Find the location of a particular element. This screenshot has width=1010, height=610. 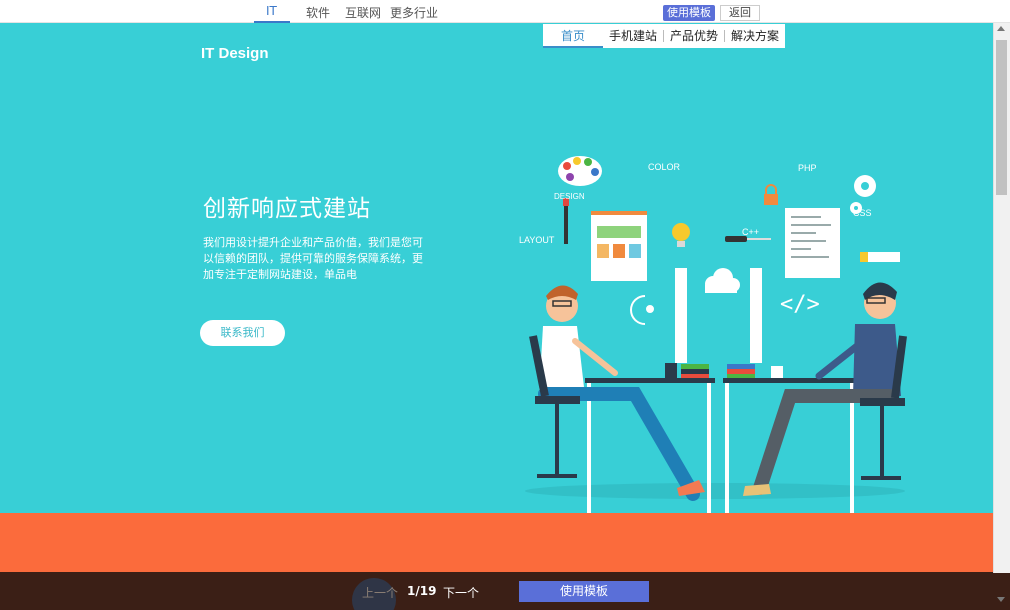

nav-advantages: 产品优势 is located at coordinates (694, 36).